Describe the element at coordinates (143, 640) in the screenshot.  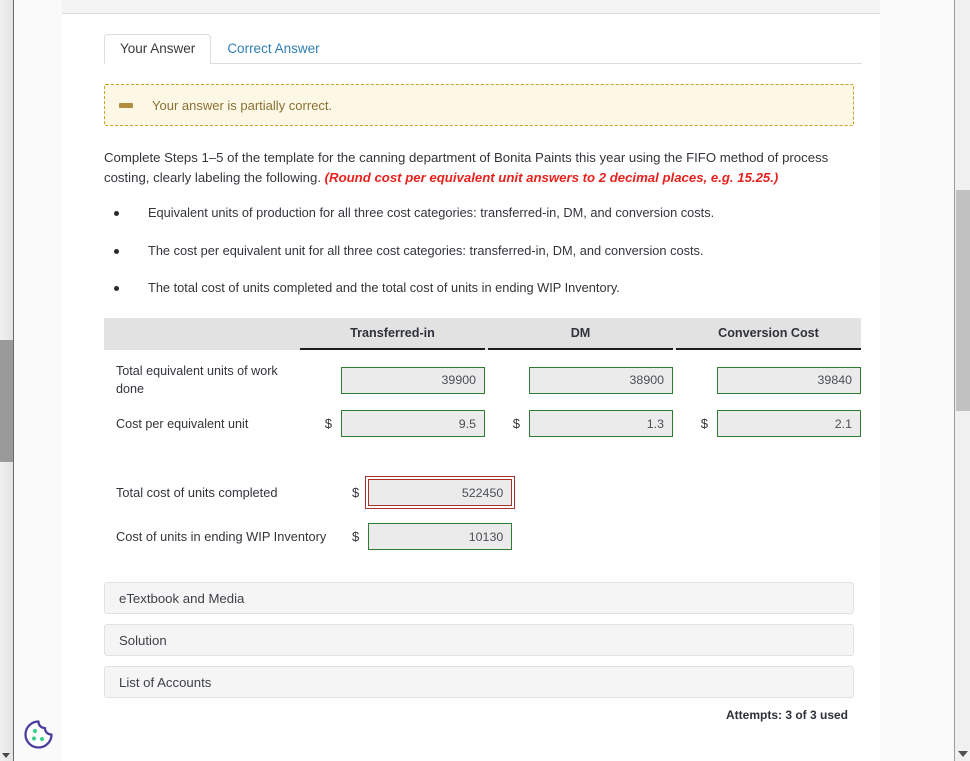
I see `accordion-label: Solution` at that location.